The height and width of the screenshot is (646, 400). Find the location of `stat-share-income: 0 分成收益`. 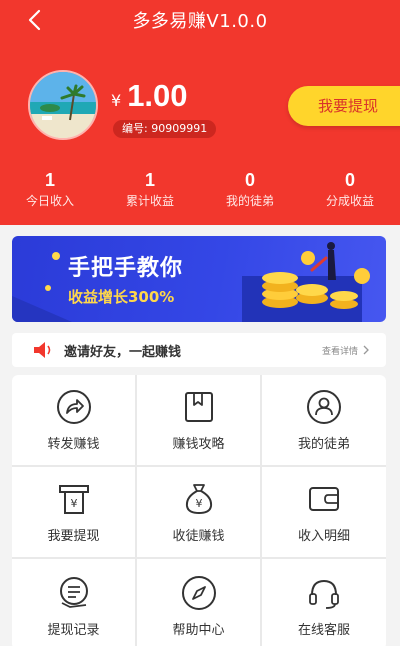

stat-share-income: 0 分成收益 is located at coordinates (350, 193).